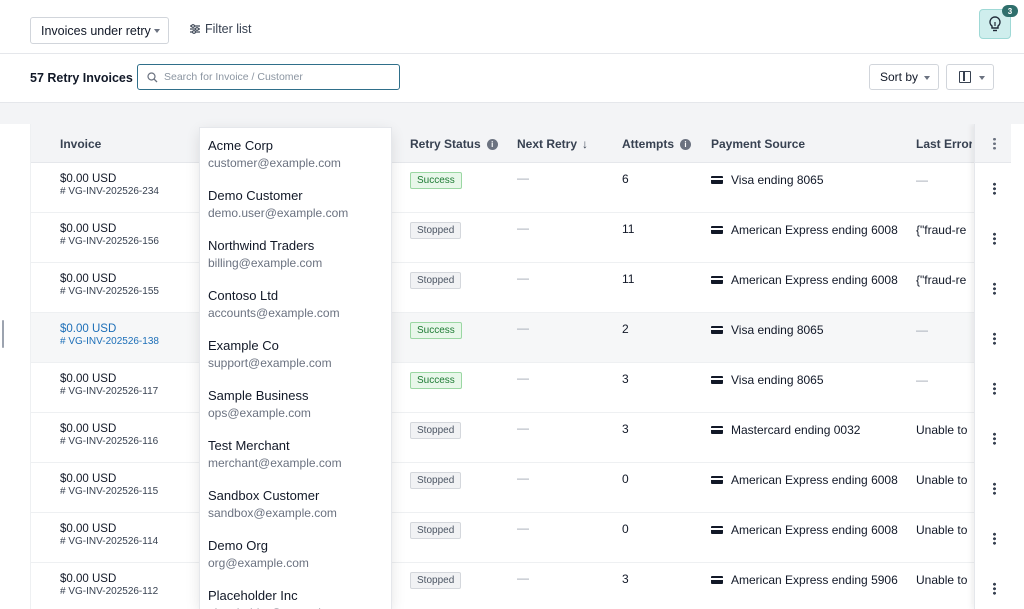 The height and width of the screenshot is (609, 1024). Describe the element at coordinates (758, 144) in the screenshot. I see `column-header-payment-source: Payment Source` at that location.